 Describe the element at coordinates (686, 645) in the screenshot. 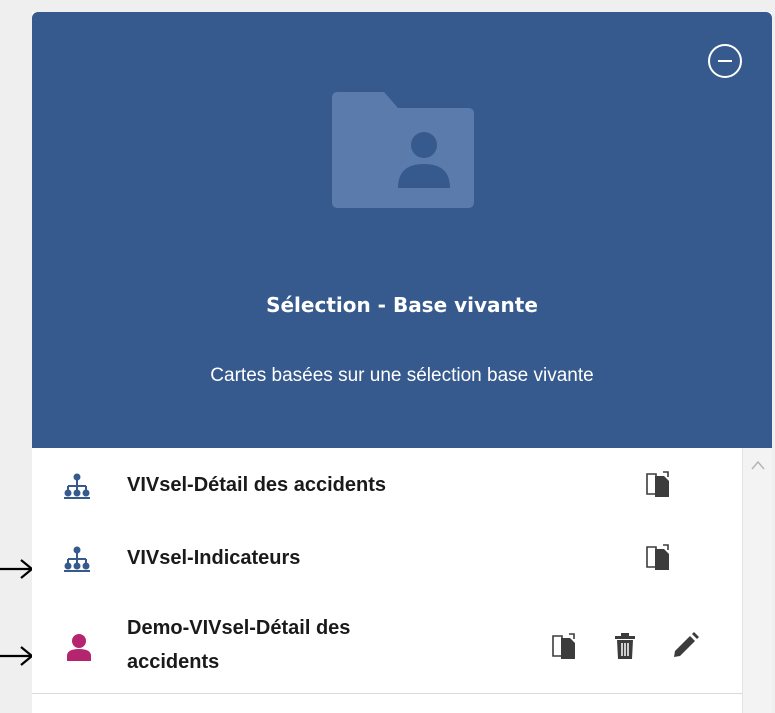

I see `edit-icon` at that location.